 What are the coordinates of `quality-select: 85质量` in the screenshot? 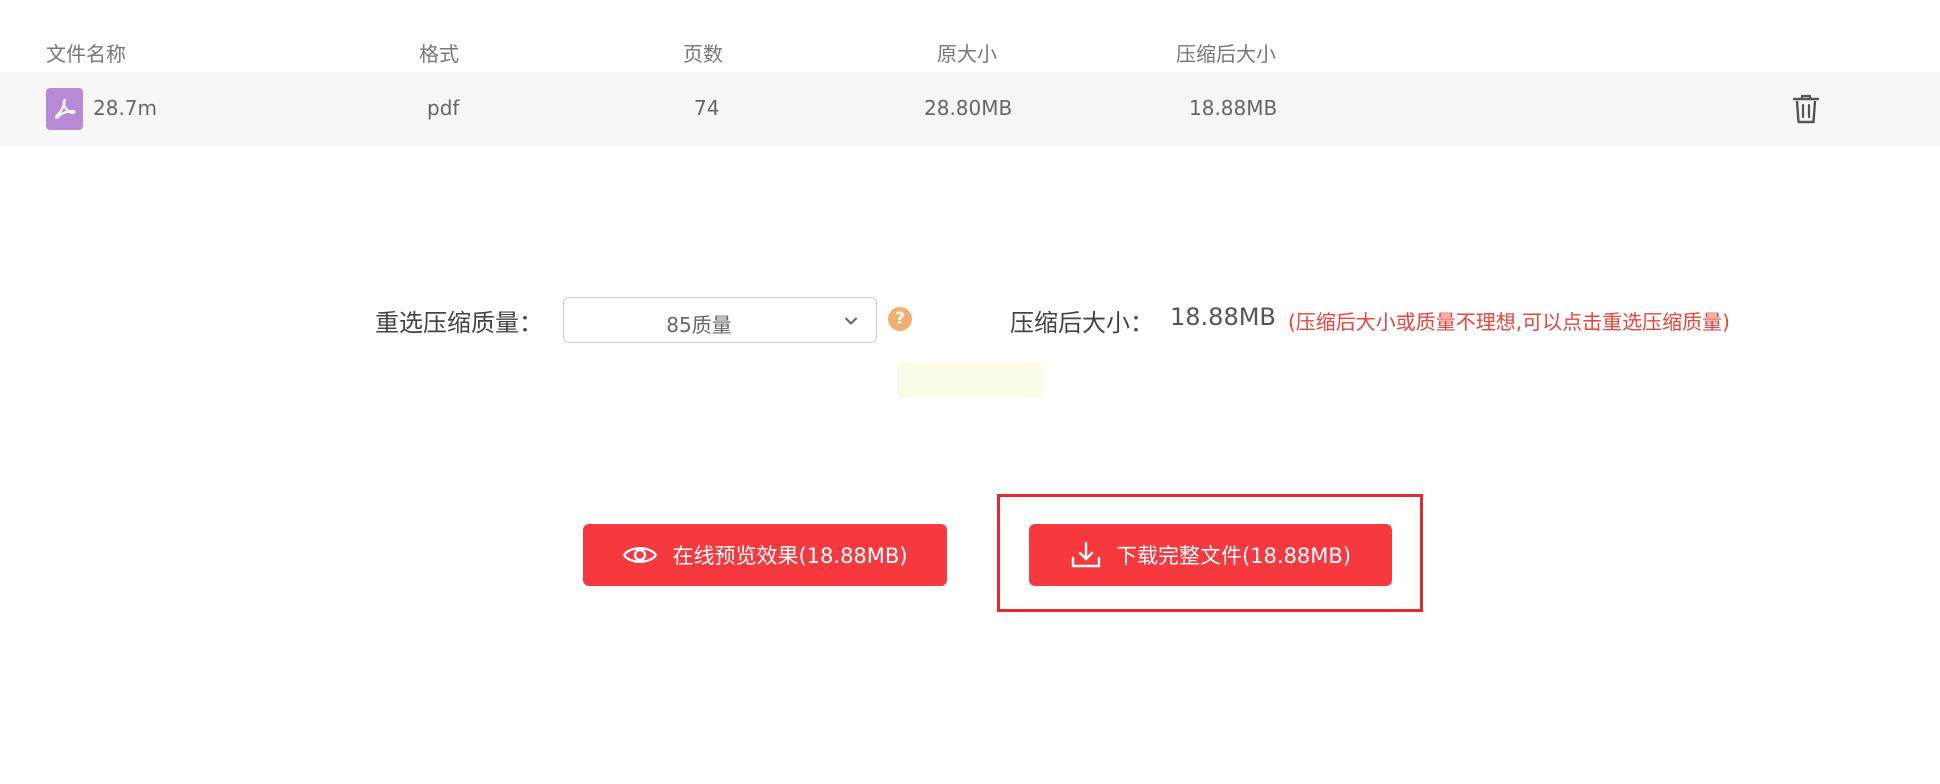 It's located at (720, 320).